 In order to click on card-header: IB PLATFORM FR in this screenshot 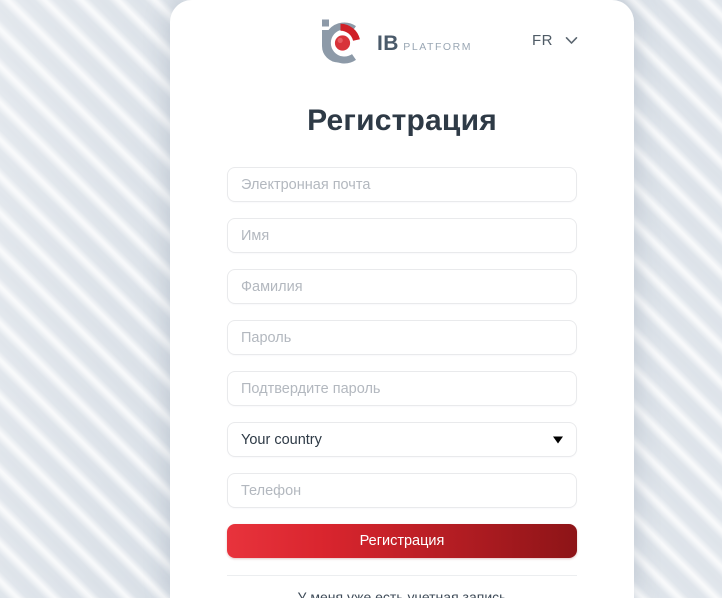, I will do `click(402, 43)`.